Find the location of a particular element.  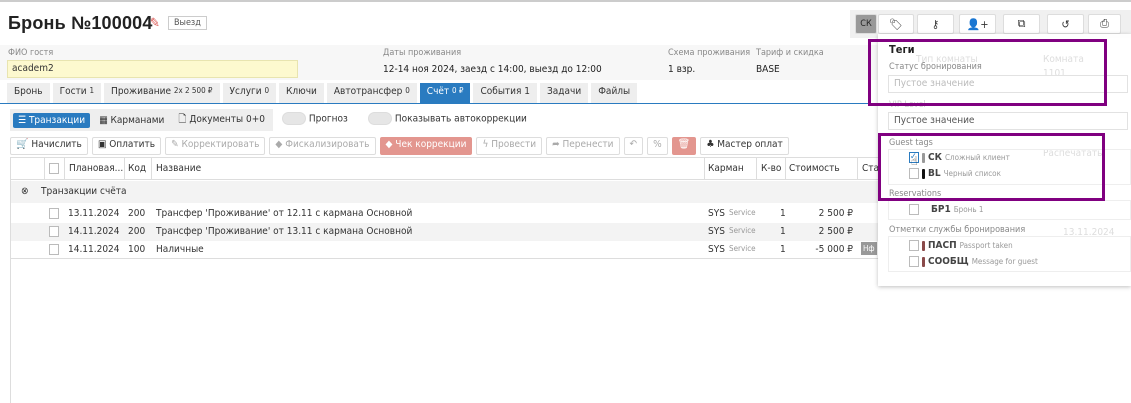

tab-label: Счёт is located at coordinates (438, 91).